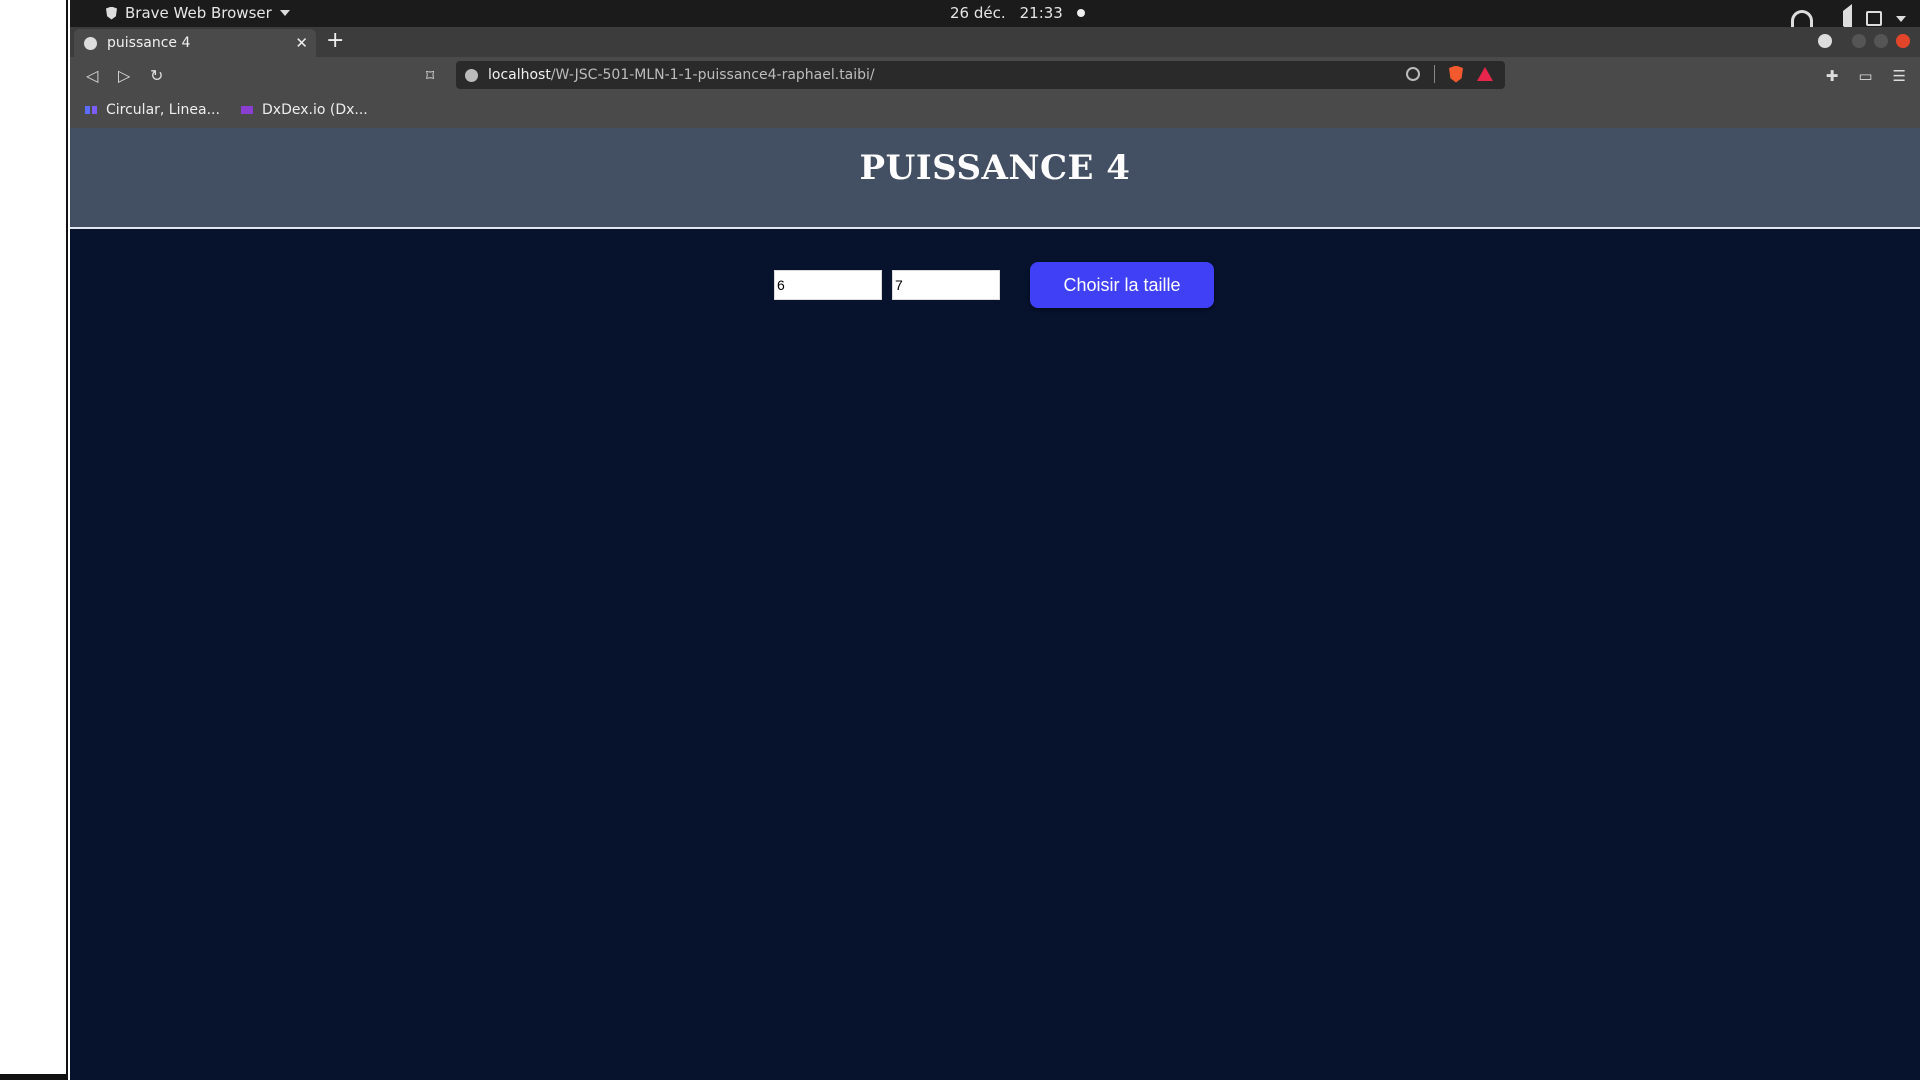 The image size is (1920, 1080). What do you see at coordinates (946, 285) in the screenshot?
I see `columns-input` at bounding box center [946, 285].